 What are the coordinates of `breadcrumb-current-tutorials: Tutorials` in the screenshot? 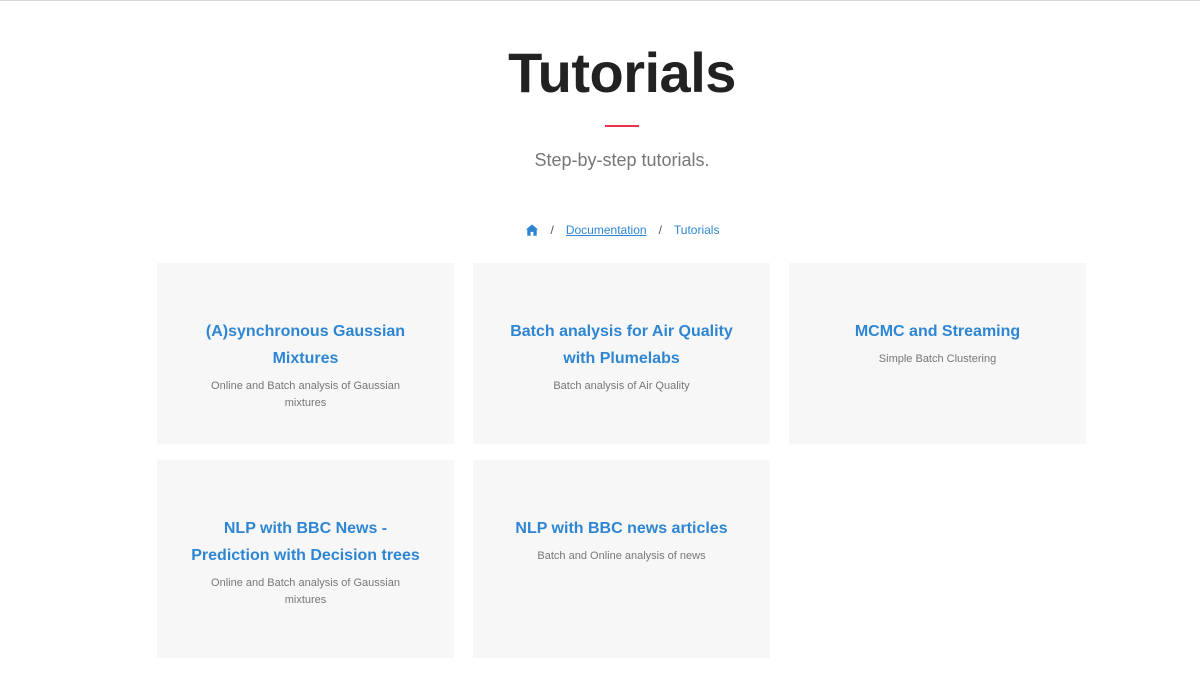 It's located at (696, 230).